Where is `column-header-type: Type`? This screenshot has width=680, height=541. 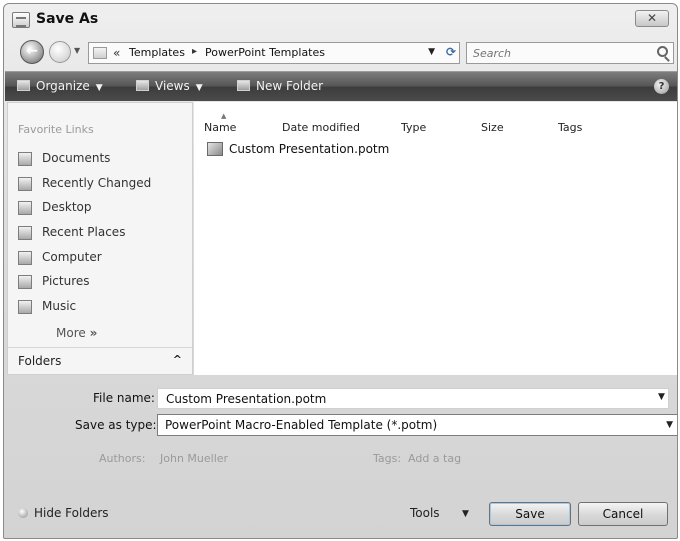
column-header-type: Type is located at coordinates (413, 127).